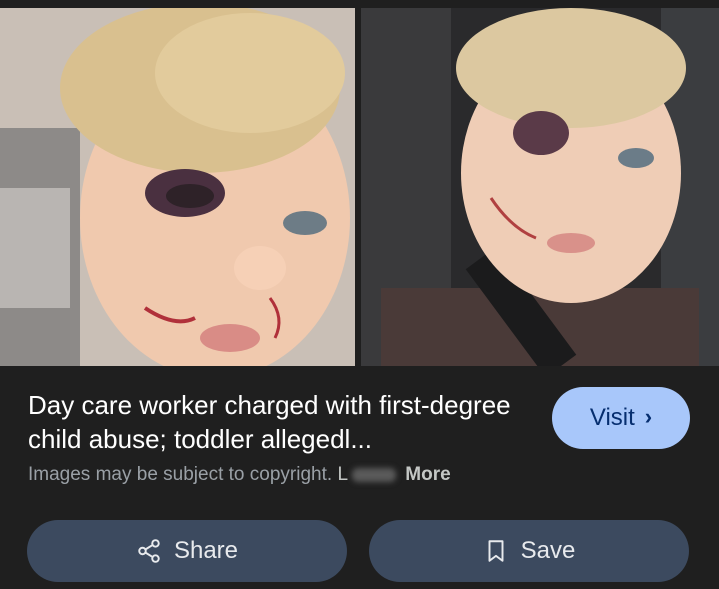  I want to click on learn-more-link: L, so click(368, 474).